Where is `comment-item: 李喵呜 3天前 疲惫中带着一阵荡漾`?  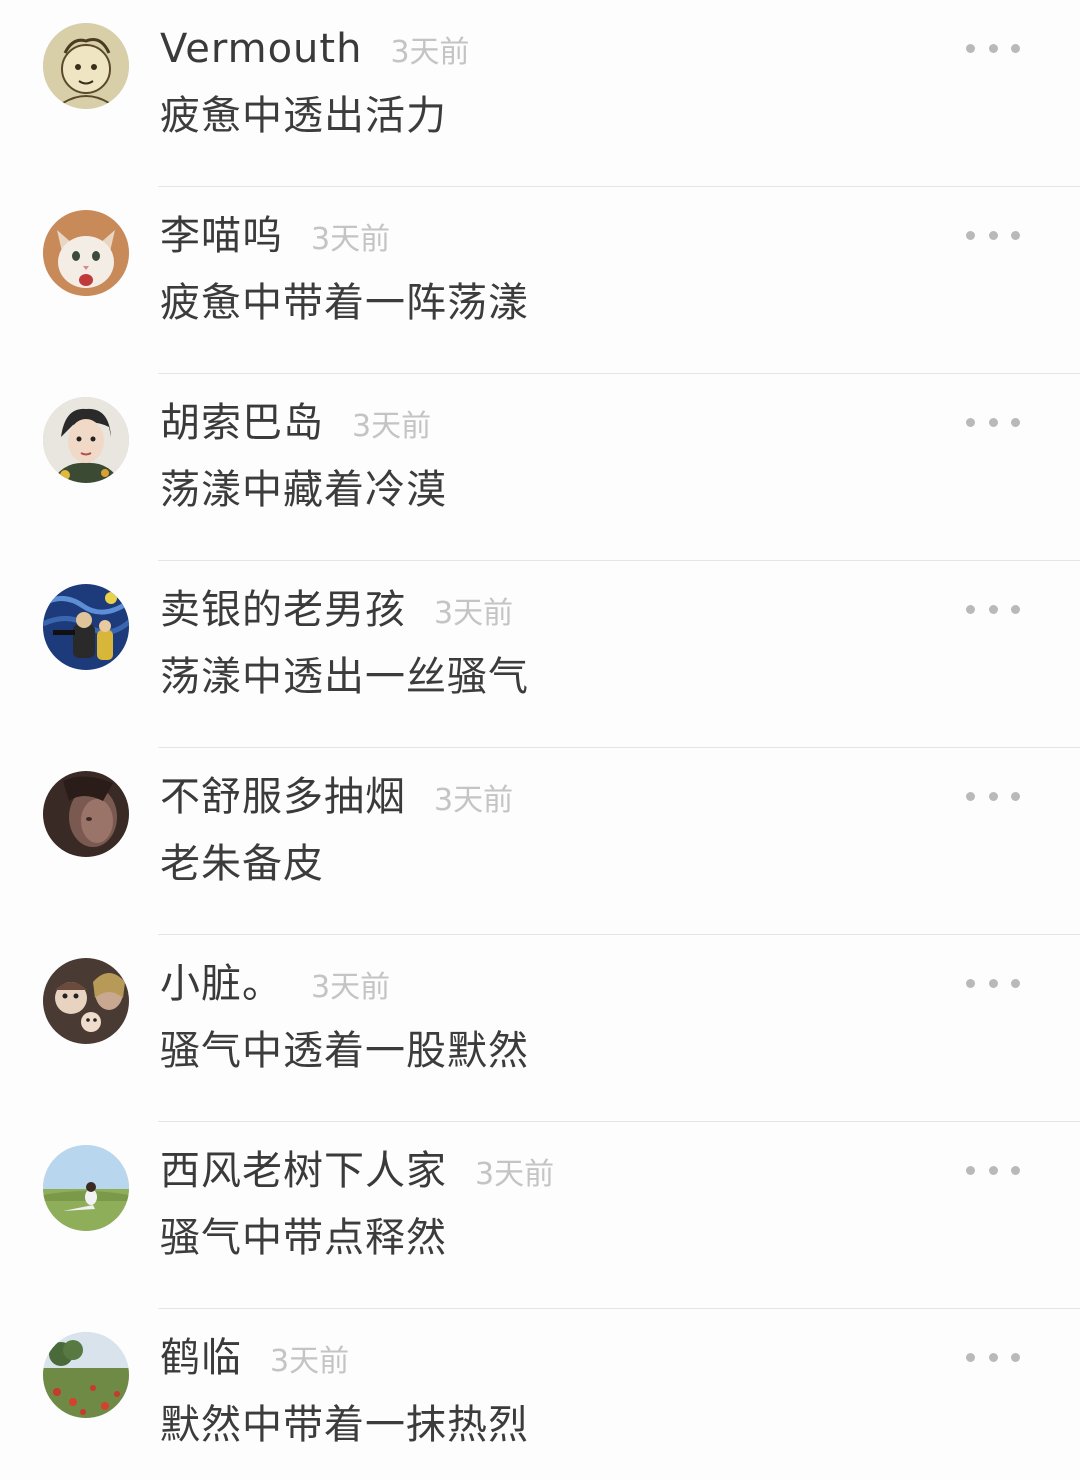
comment-item: 李喵呜 3天前 疲惫中带着一阵荡漾 is located at coordinates (540, 280).